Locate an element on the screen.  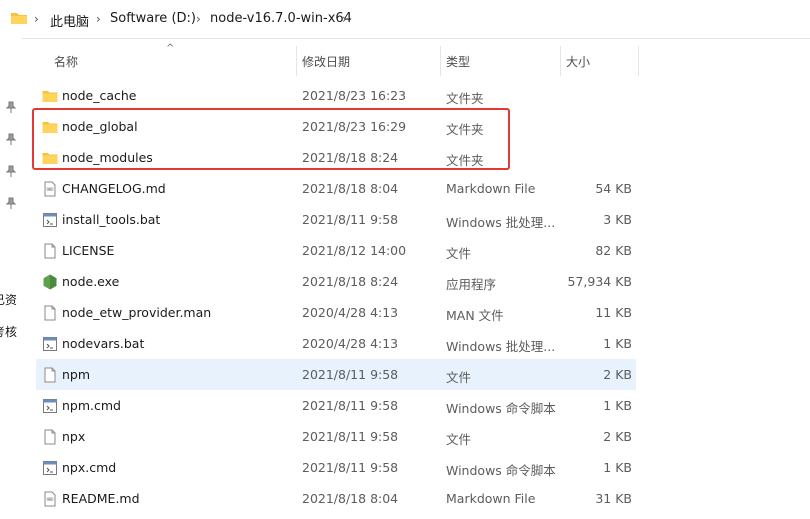
file-row: node_global 2021/8/23 16:29 文件夹 is located at coordinates (336, 126).